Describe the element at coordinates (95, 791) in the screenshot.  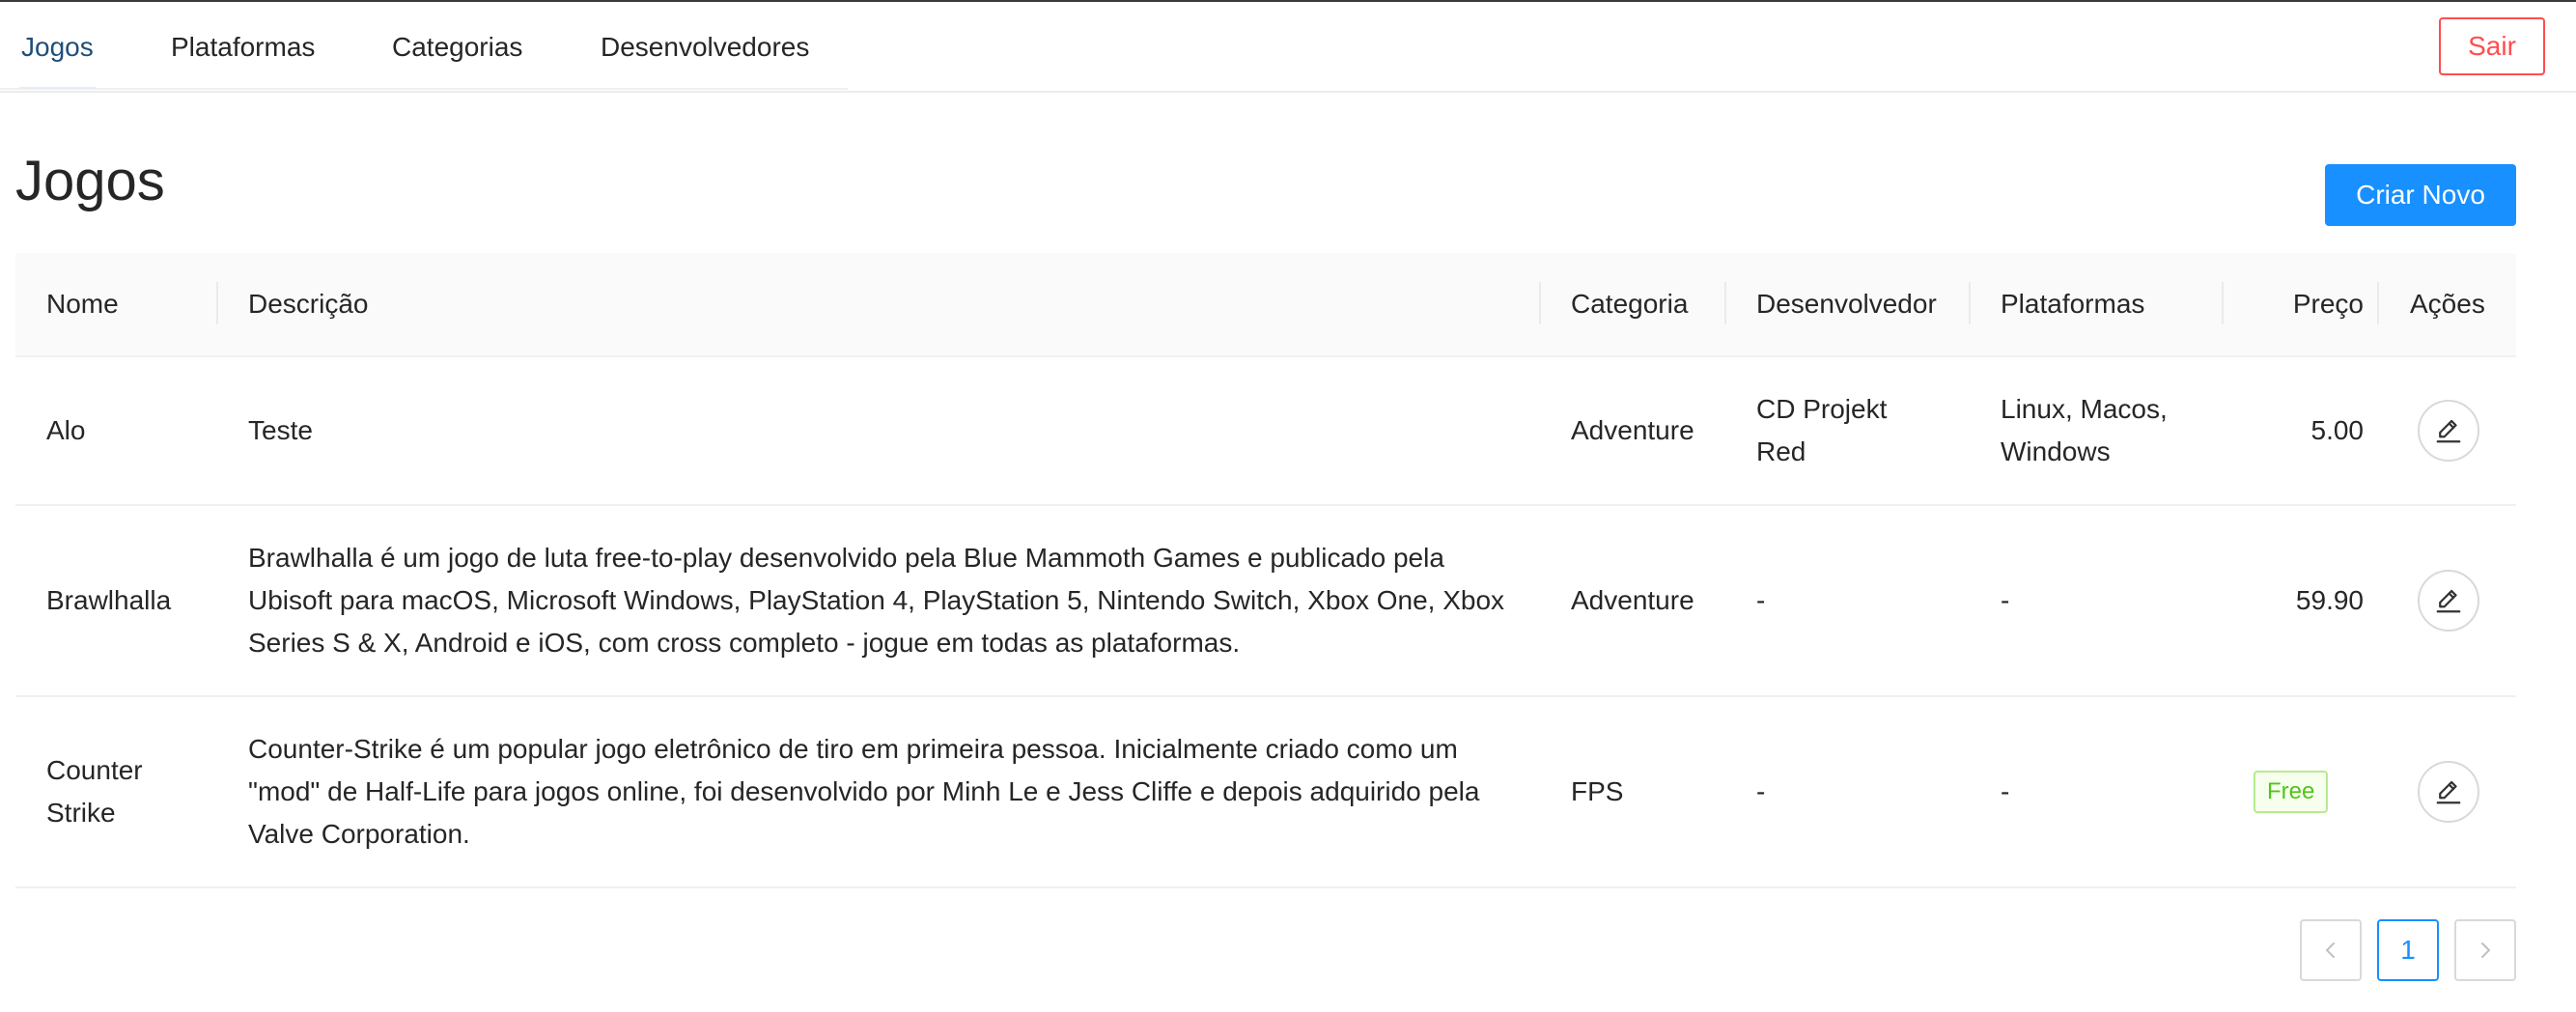
I see `cell-name: Counter Strike` at that location.